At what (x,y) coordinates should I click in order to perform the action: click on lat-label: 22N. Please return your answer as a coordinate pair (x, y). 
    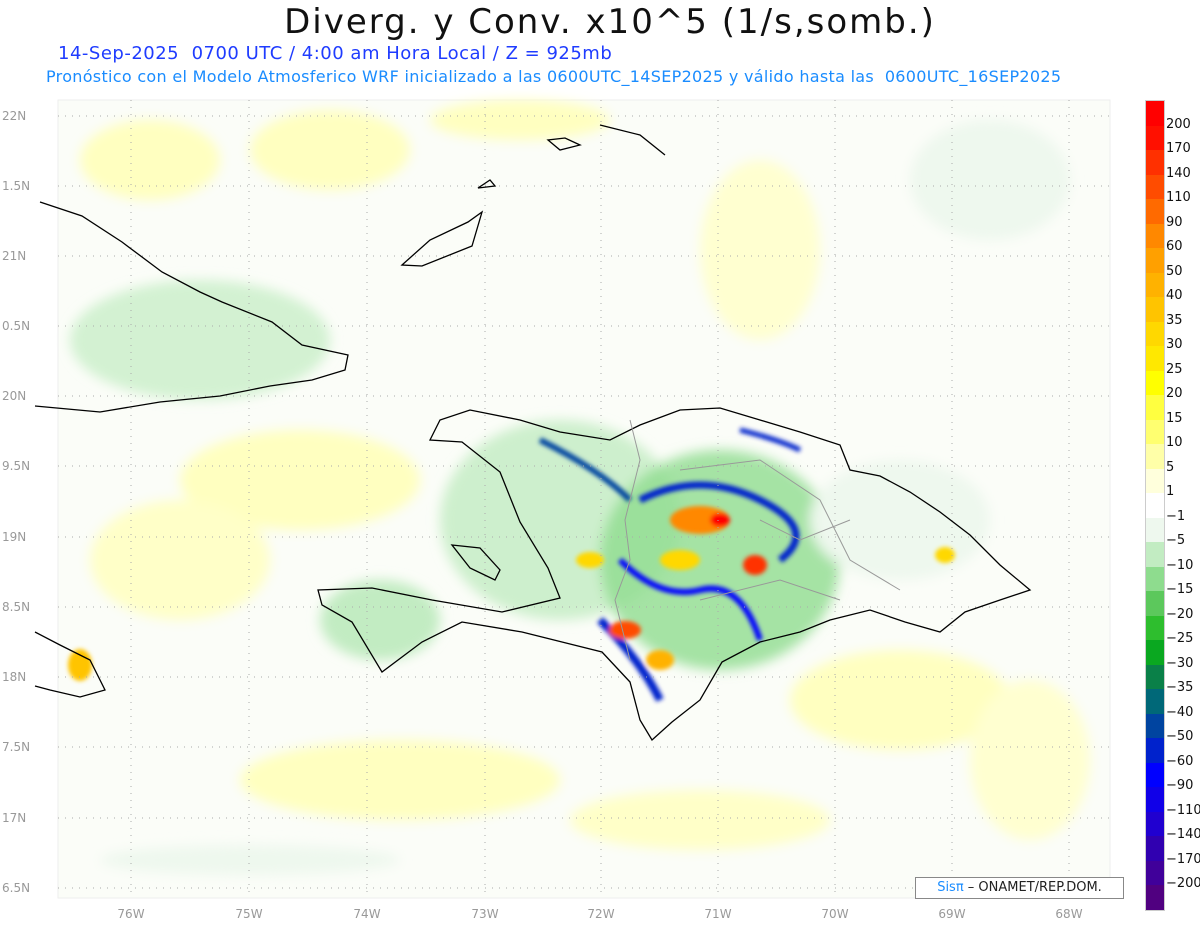
    Looking at the image, I should click on (14, 116).